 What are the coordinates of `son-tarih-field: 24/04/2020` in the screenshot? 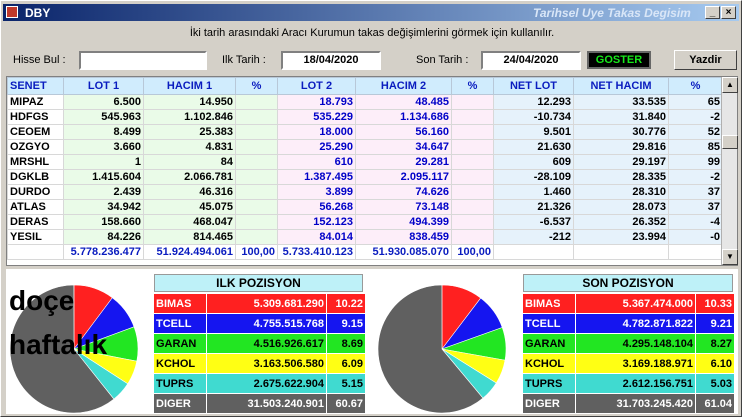 It's located at (531, 60).